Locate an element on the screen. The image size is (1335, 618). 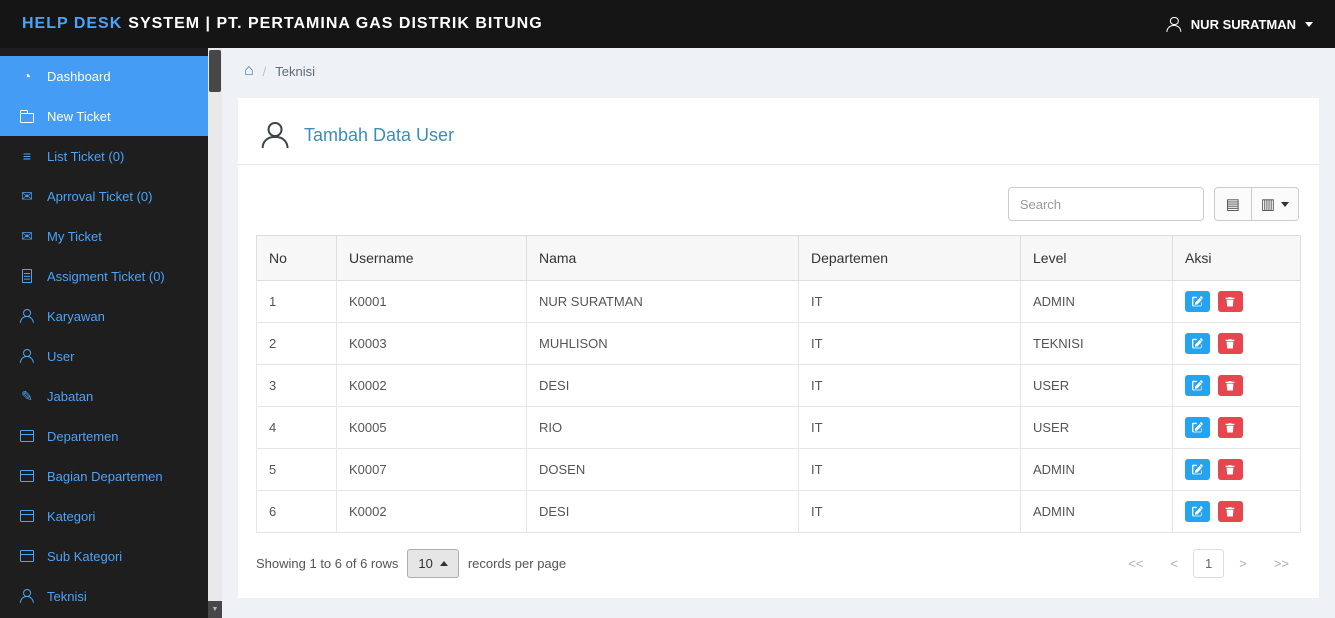
list-view-icon: ▤ is located at coordinates (1232, 204).